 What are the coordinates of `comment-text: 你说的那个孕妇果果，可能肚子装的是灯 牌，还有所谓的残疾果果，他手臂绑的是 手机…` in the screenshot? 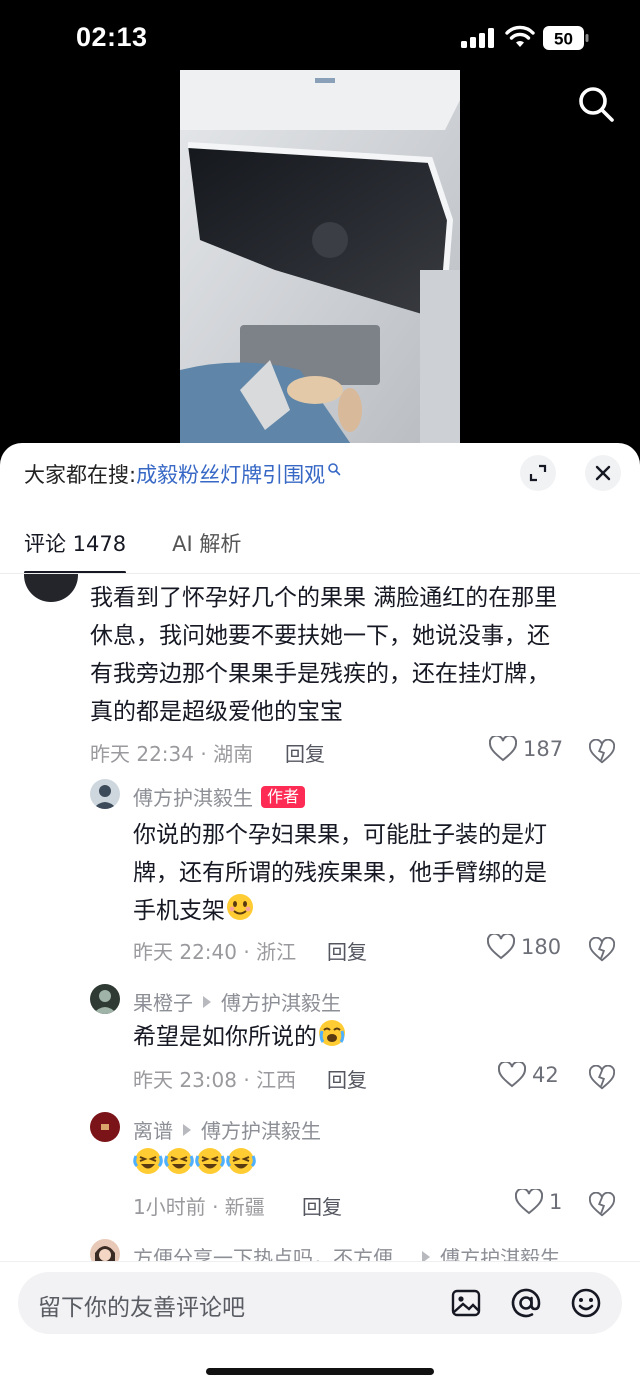 It's located at (373, 873).